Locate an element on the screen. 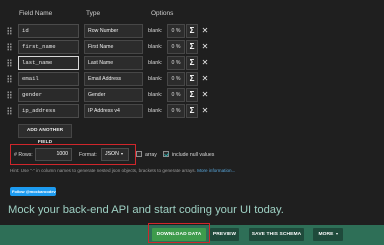 The image size is (384, 245). field-row: ip_address IP Address v4 blank: 0 % Σ ✕ is located at coordinates (192, 111).